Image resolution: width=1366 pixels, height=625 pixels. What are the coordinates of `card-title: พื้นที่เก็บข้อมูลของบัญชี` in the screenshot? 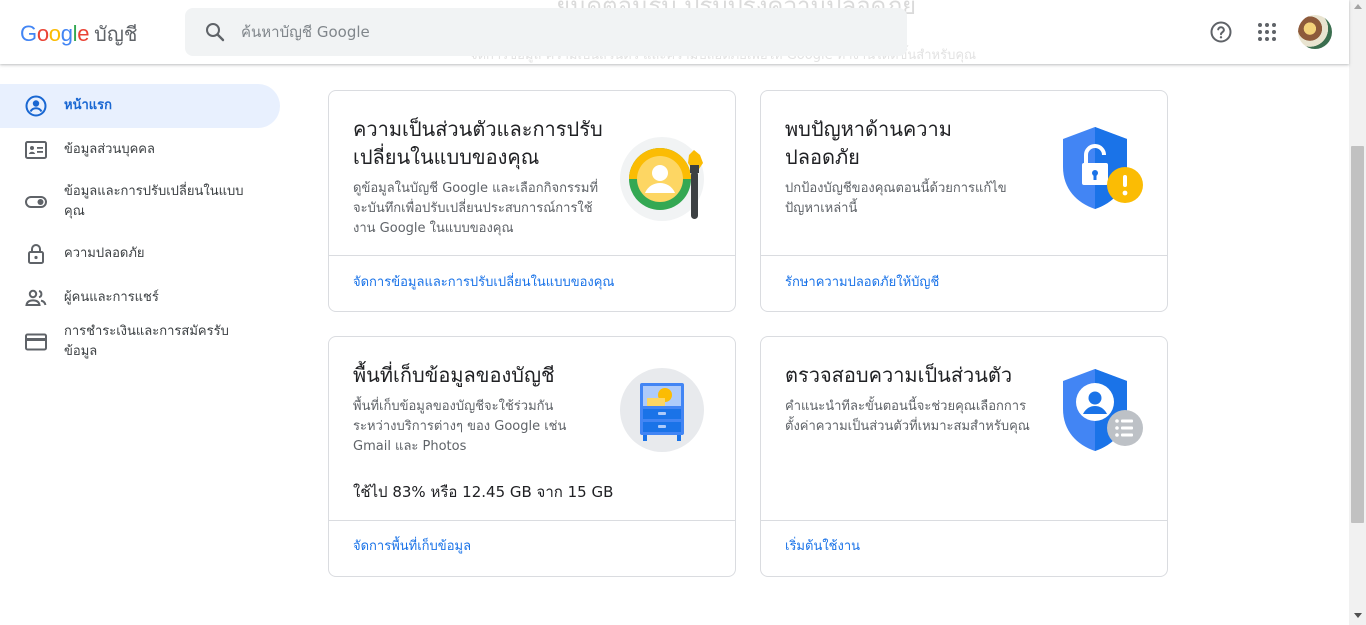 It's located at (454, 375).